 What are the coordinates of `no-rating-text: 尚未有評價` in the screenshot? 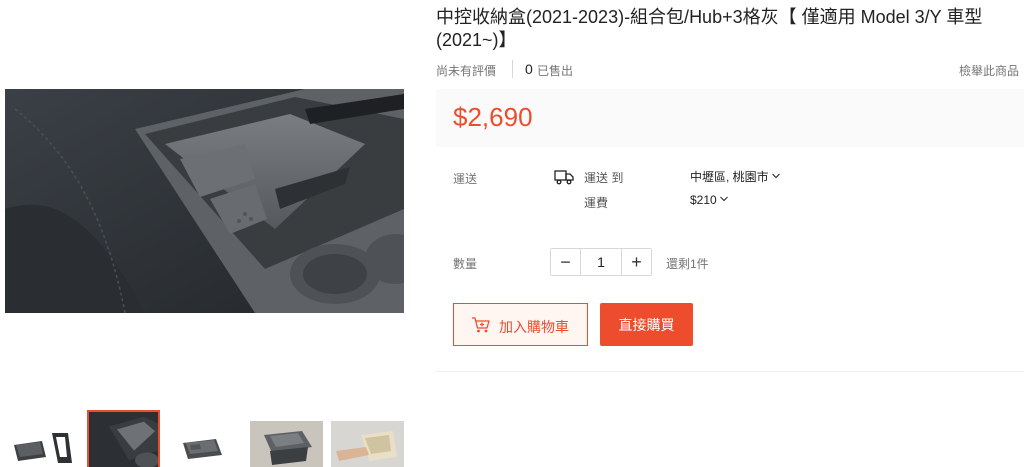 It's located at (466, 71).